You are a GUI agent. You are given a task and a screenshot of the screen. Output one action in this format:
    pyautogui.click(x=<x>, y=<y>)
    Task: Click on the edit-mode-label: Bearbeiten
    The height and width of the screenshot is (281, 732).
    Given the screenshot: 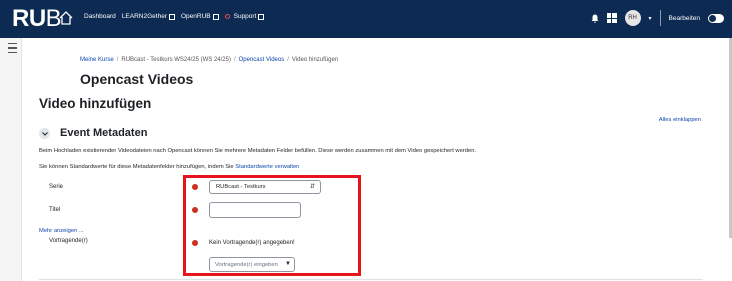 What is the action you would take?
    pyautogui.click(x=684, y=18)
    